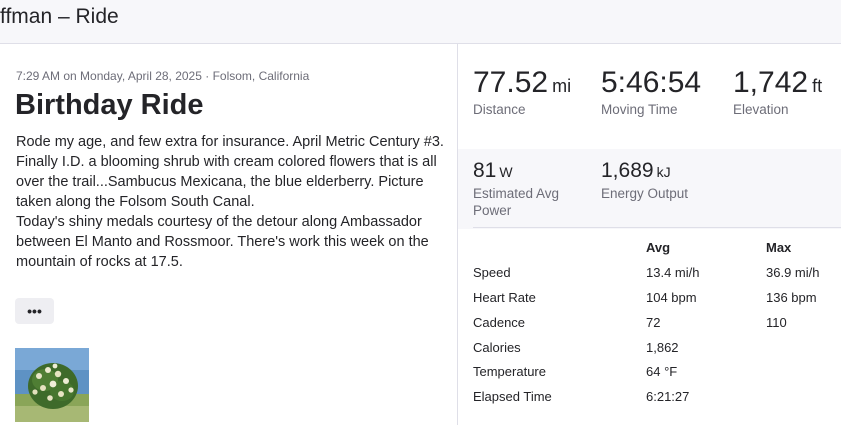  I want to click on stat-moving-time: 5:46:54 Moving Time, so click(651, 91).